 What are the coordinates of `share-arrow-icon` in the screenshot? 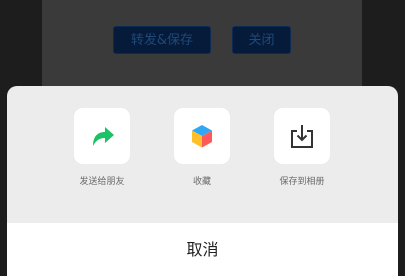 It's located at (103, 136).